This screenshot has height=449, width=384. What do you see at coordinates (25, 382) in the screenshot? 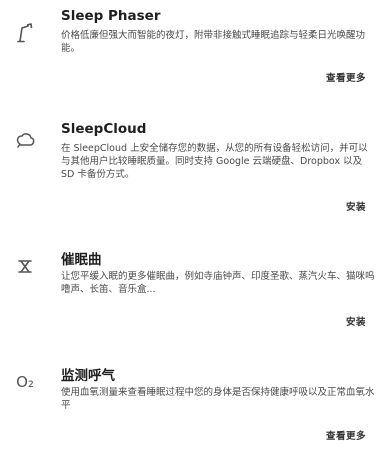
I see `o2-icon: O₂` at bounding box center [25, 382].